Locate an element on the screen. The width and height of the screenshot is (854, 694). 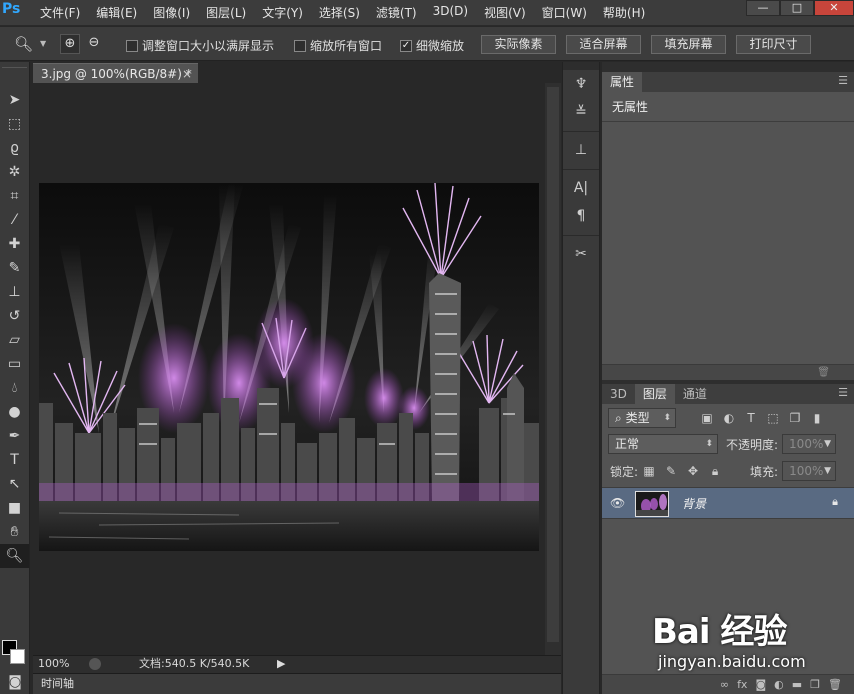
minimize-button: — is located at coordinates (763, 8).